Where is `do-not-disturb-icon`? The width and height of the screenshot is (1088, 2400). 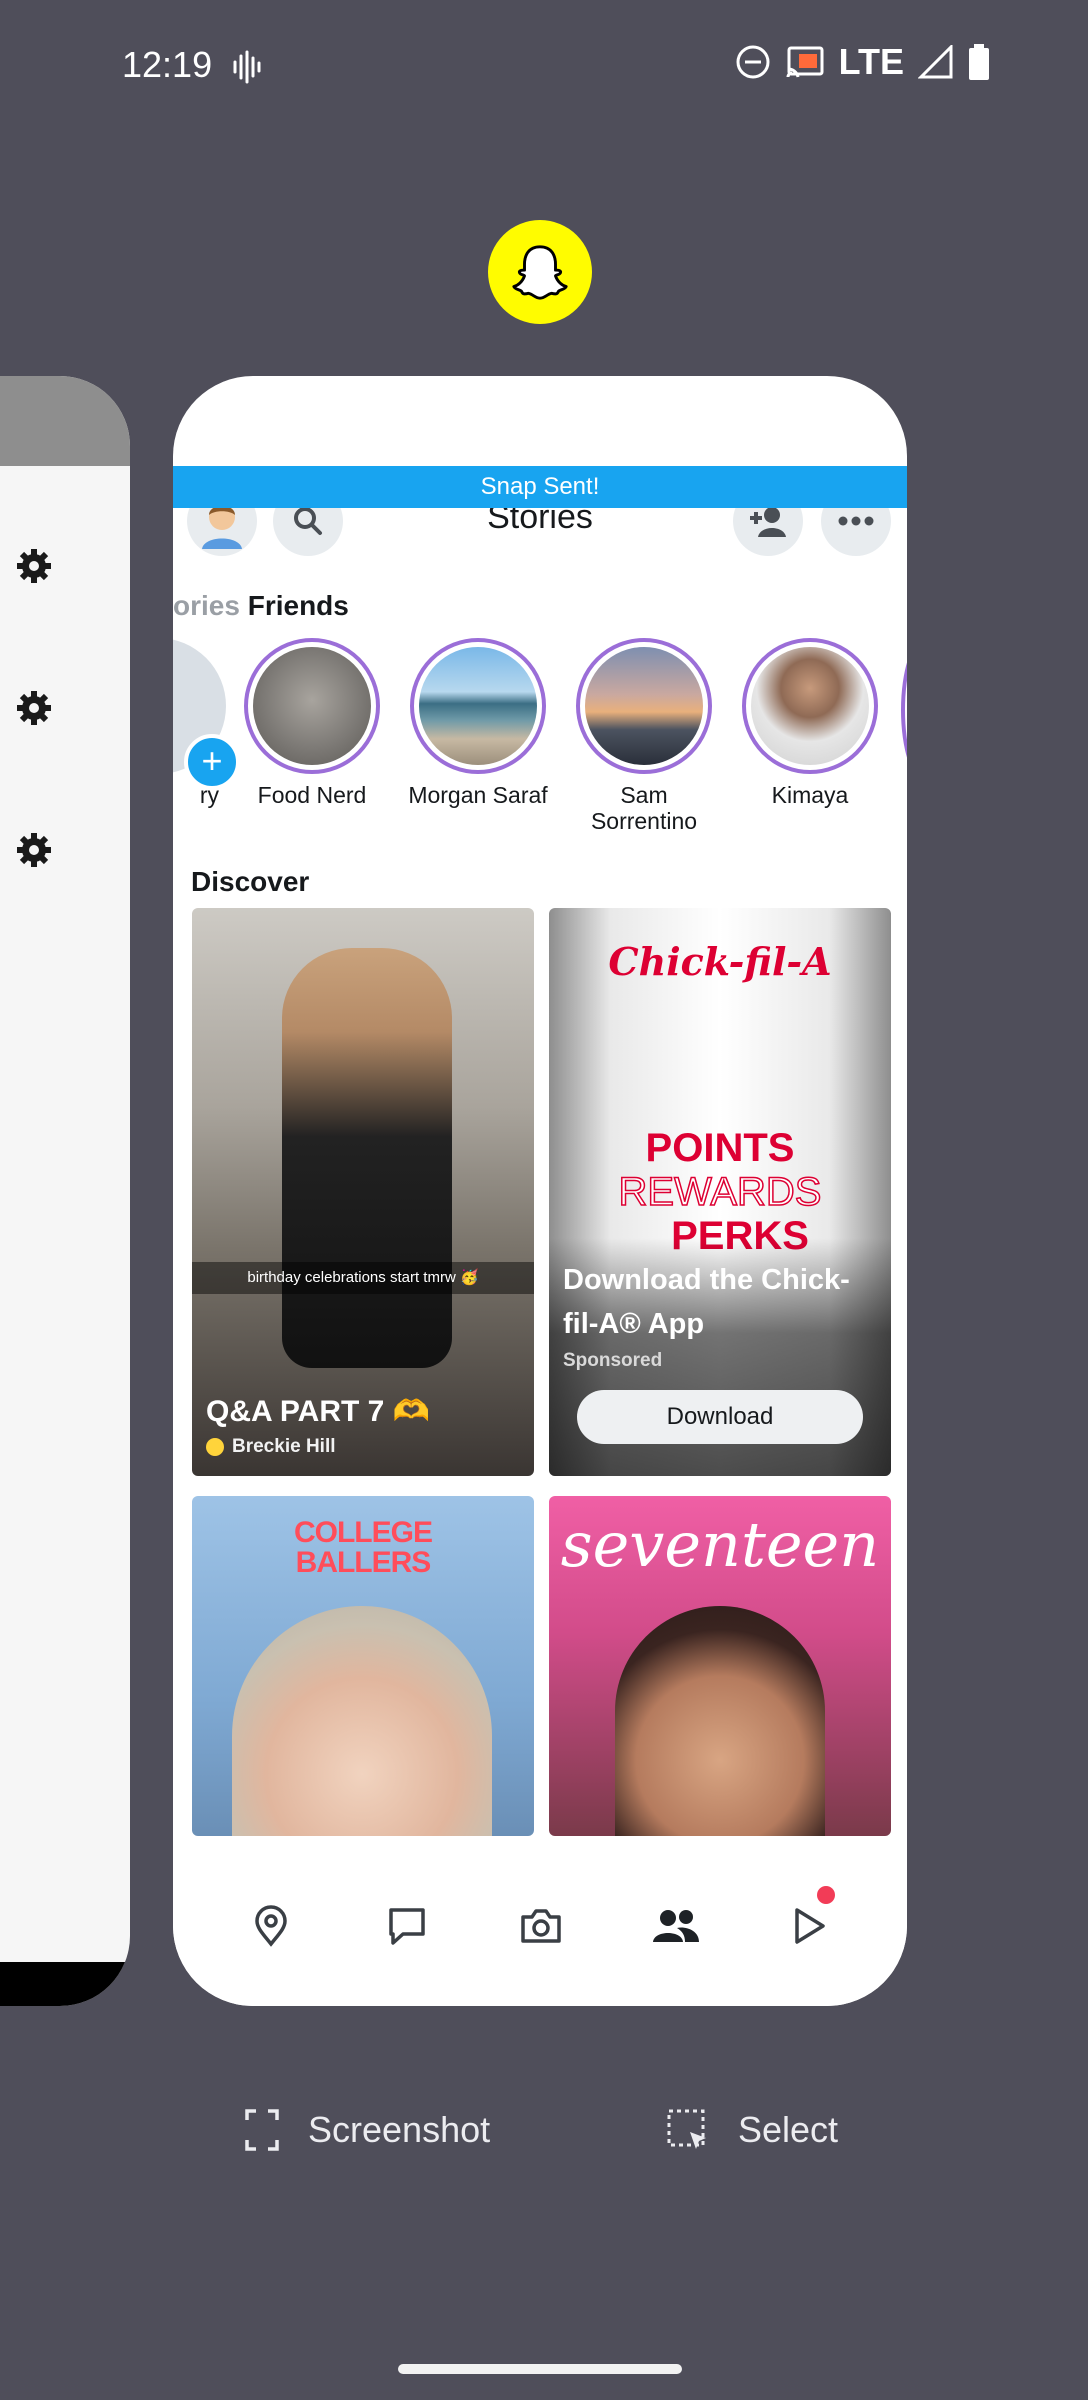 do-not-disturb-icon is located at coordinates (753, 62).